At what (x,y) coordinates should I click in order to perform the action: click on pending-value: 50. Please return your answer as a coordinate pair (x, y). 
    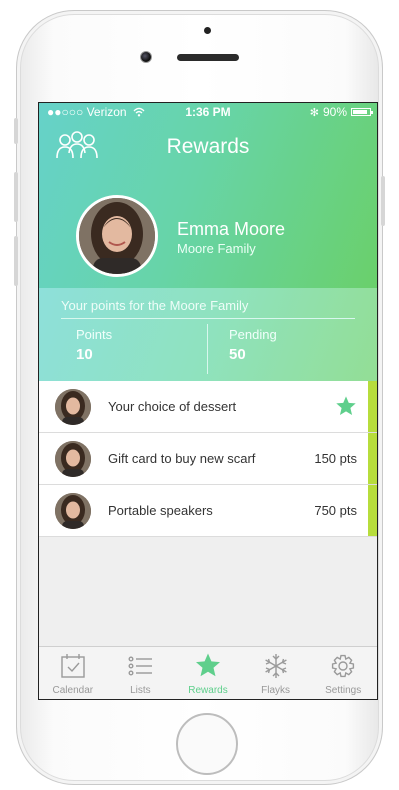
    Looking at the image, I should click on (237, 354).